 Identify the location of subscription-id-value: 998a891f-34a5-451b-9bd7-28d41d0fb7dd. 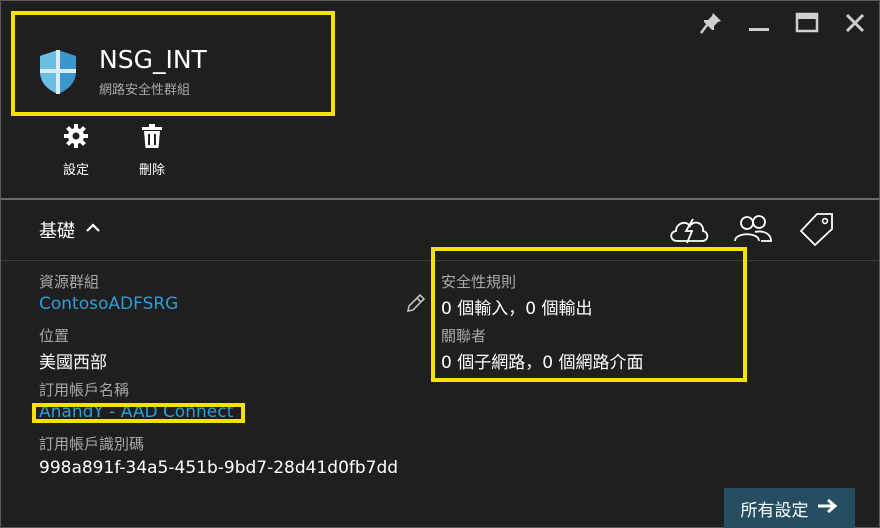
(219, 468).